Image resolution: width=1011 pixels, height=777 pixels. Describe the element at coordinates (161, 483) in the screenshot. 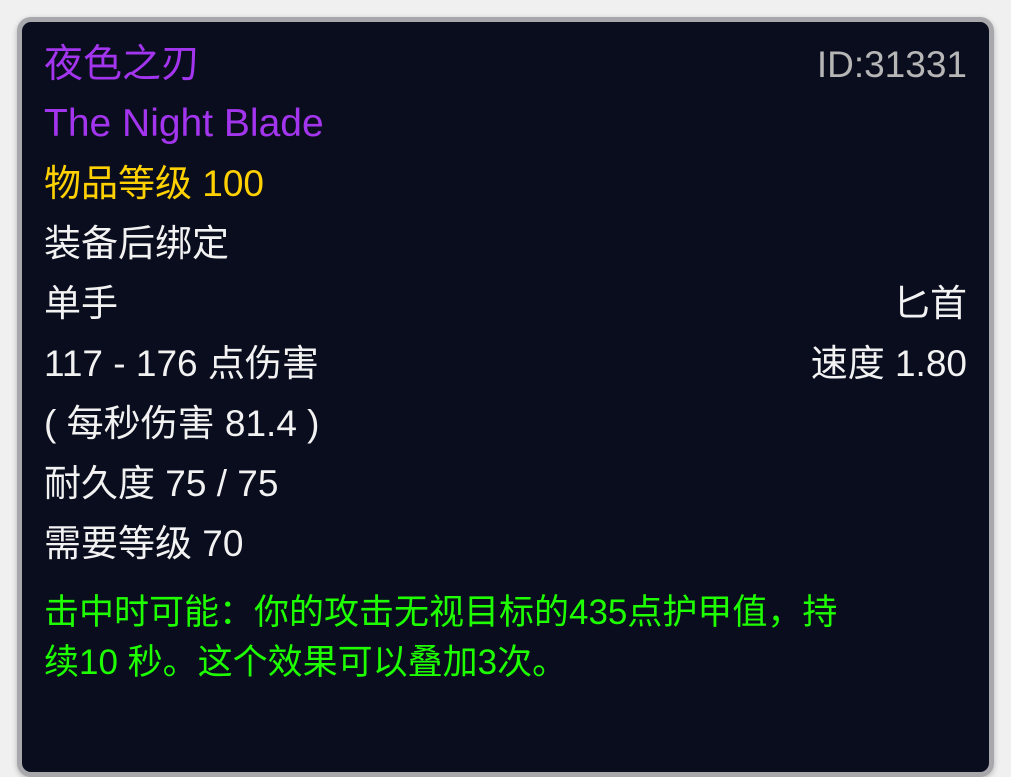

I see `durability-label: 耐久度 75 / 75` at that location.